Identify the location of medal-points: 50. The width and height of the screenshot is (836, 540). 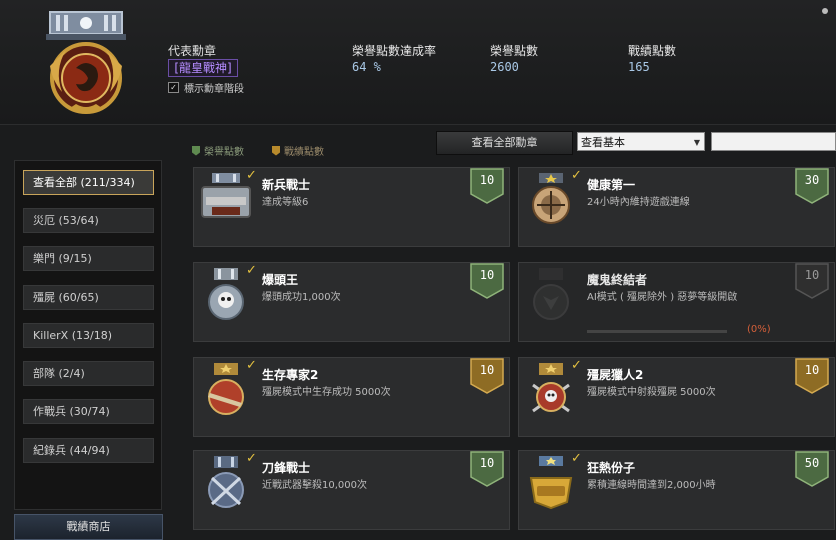
(812, 463).